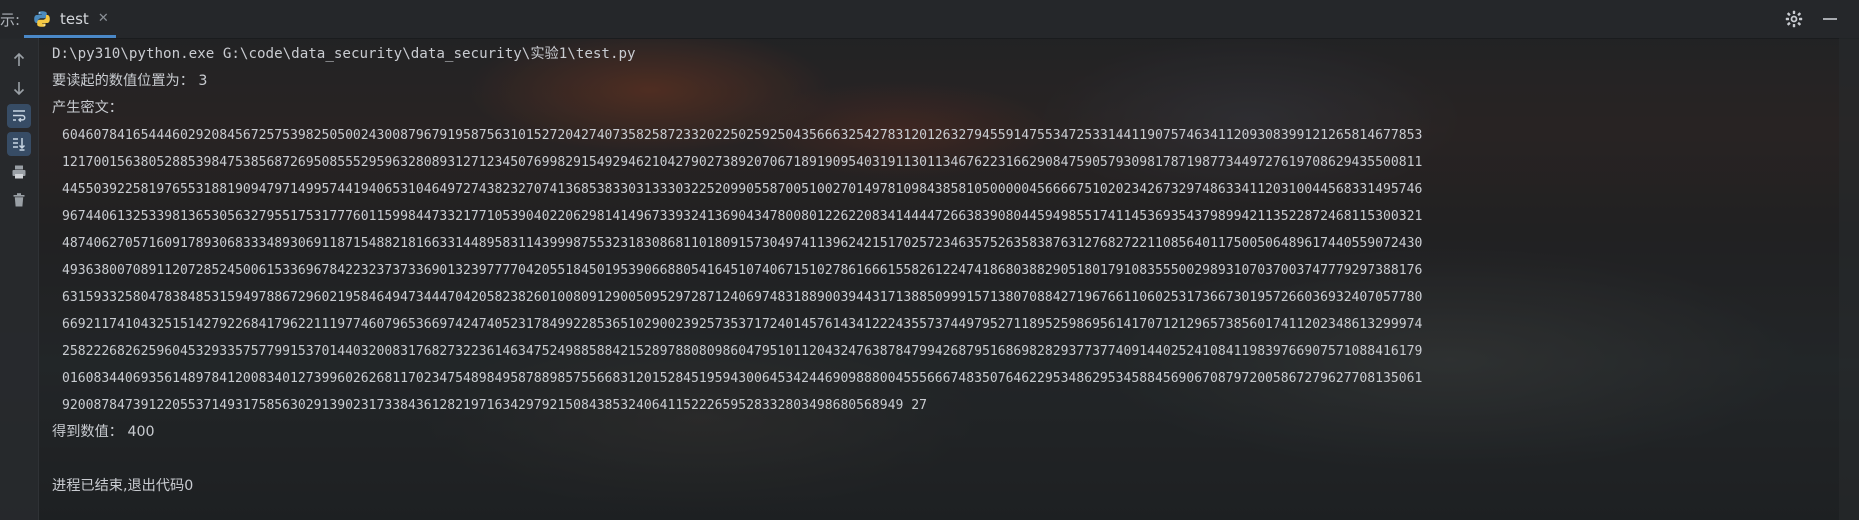  Describe the element at coordinates (19, 172) in the screenshot. I see `print-icon` at that location.